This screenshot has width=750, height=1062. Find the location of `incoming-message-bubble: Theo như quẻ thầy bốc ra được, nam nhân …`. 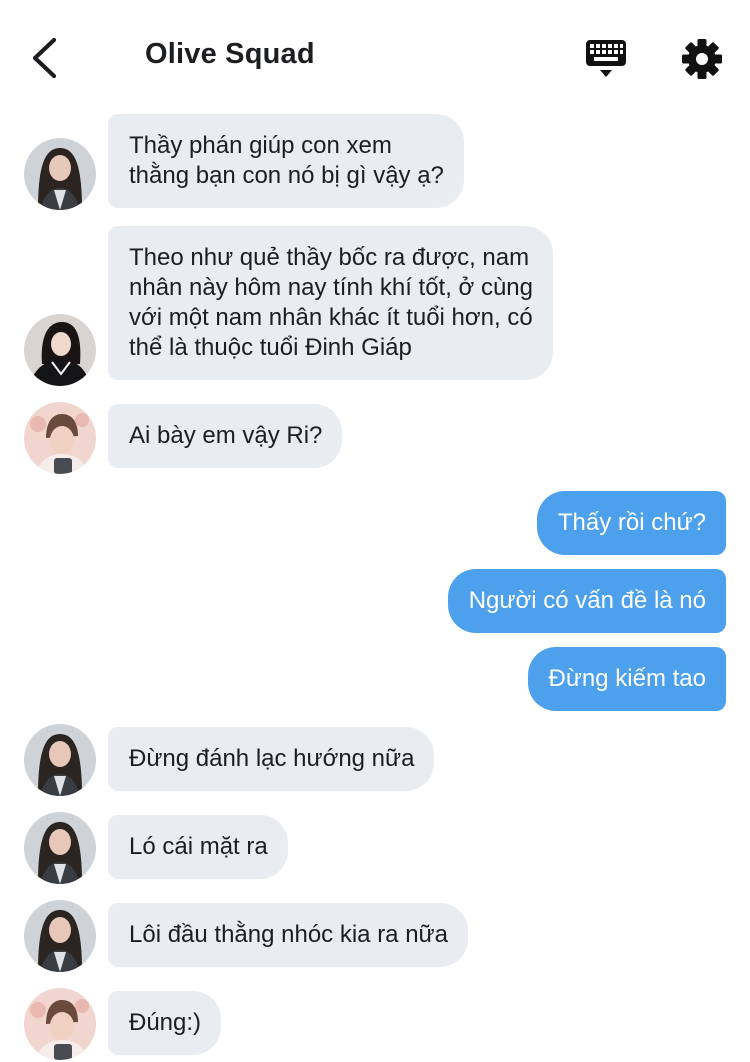

incoming-message-bubble: Theo như quẻ thầy bốc ra được, nam nhân … is located at coordinates (330, 303).